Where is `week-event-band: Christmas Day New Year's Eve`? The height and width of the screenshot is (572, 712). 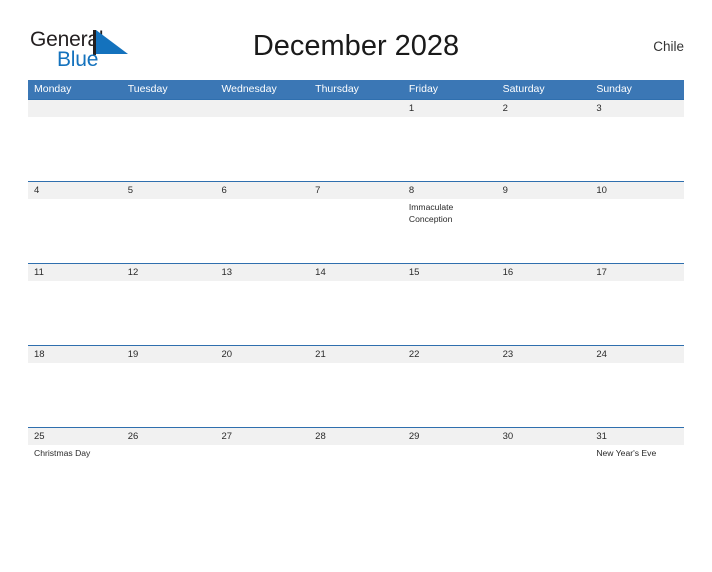 week-event-band: Christmas Day New Year's Eve is located at coordinates (356, 477).